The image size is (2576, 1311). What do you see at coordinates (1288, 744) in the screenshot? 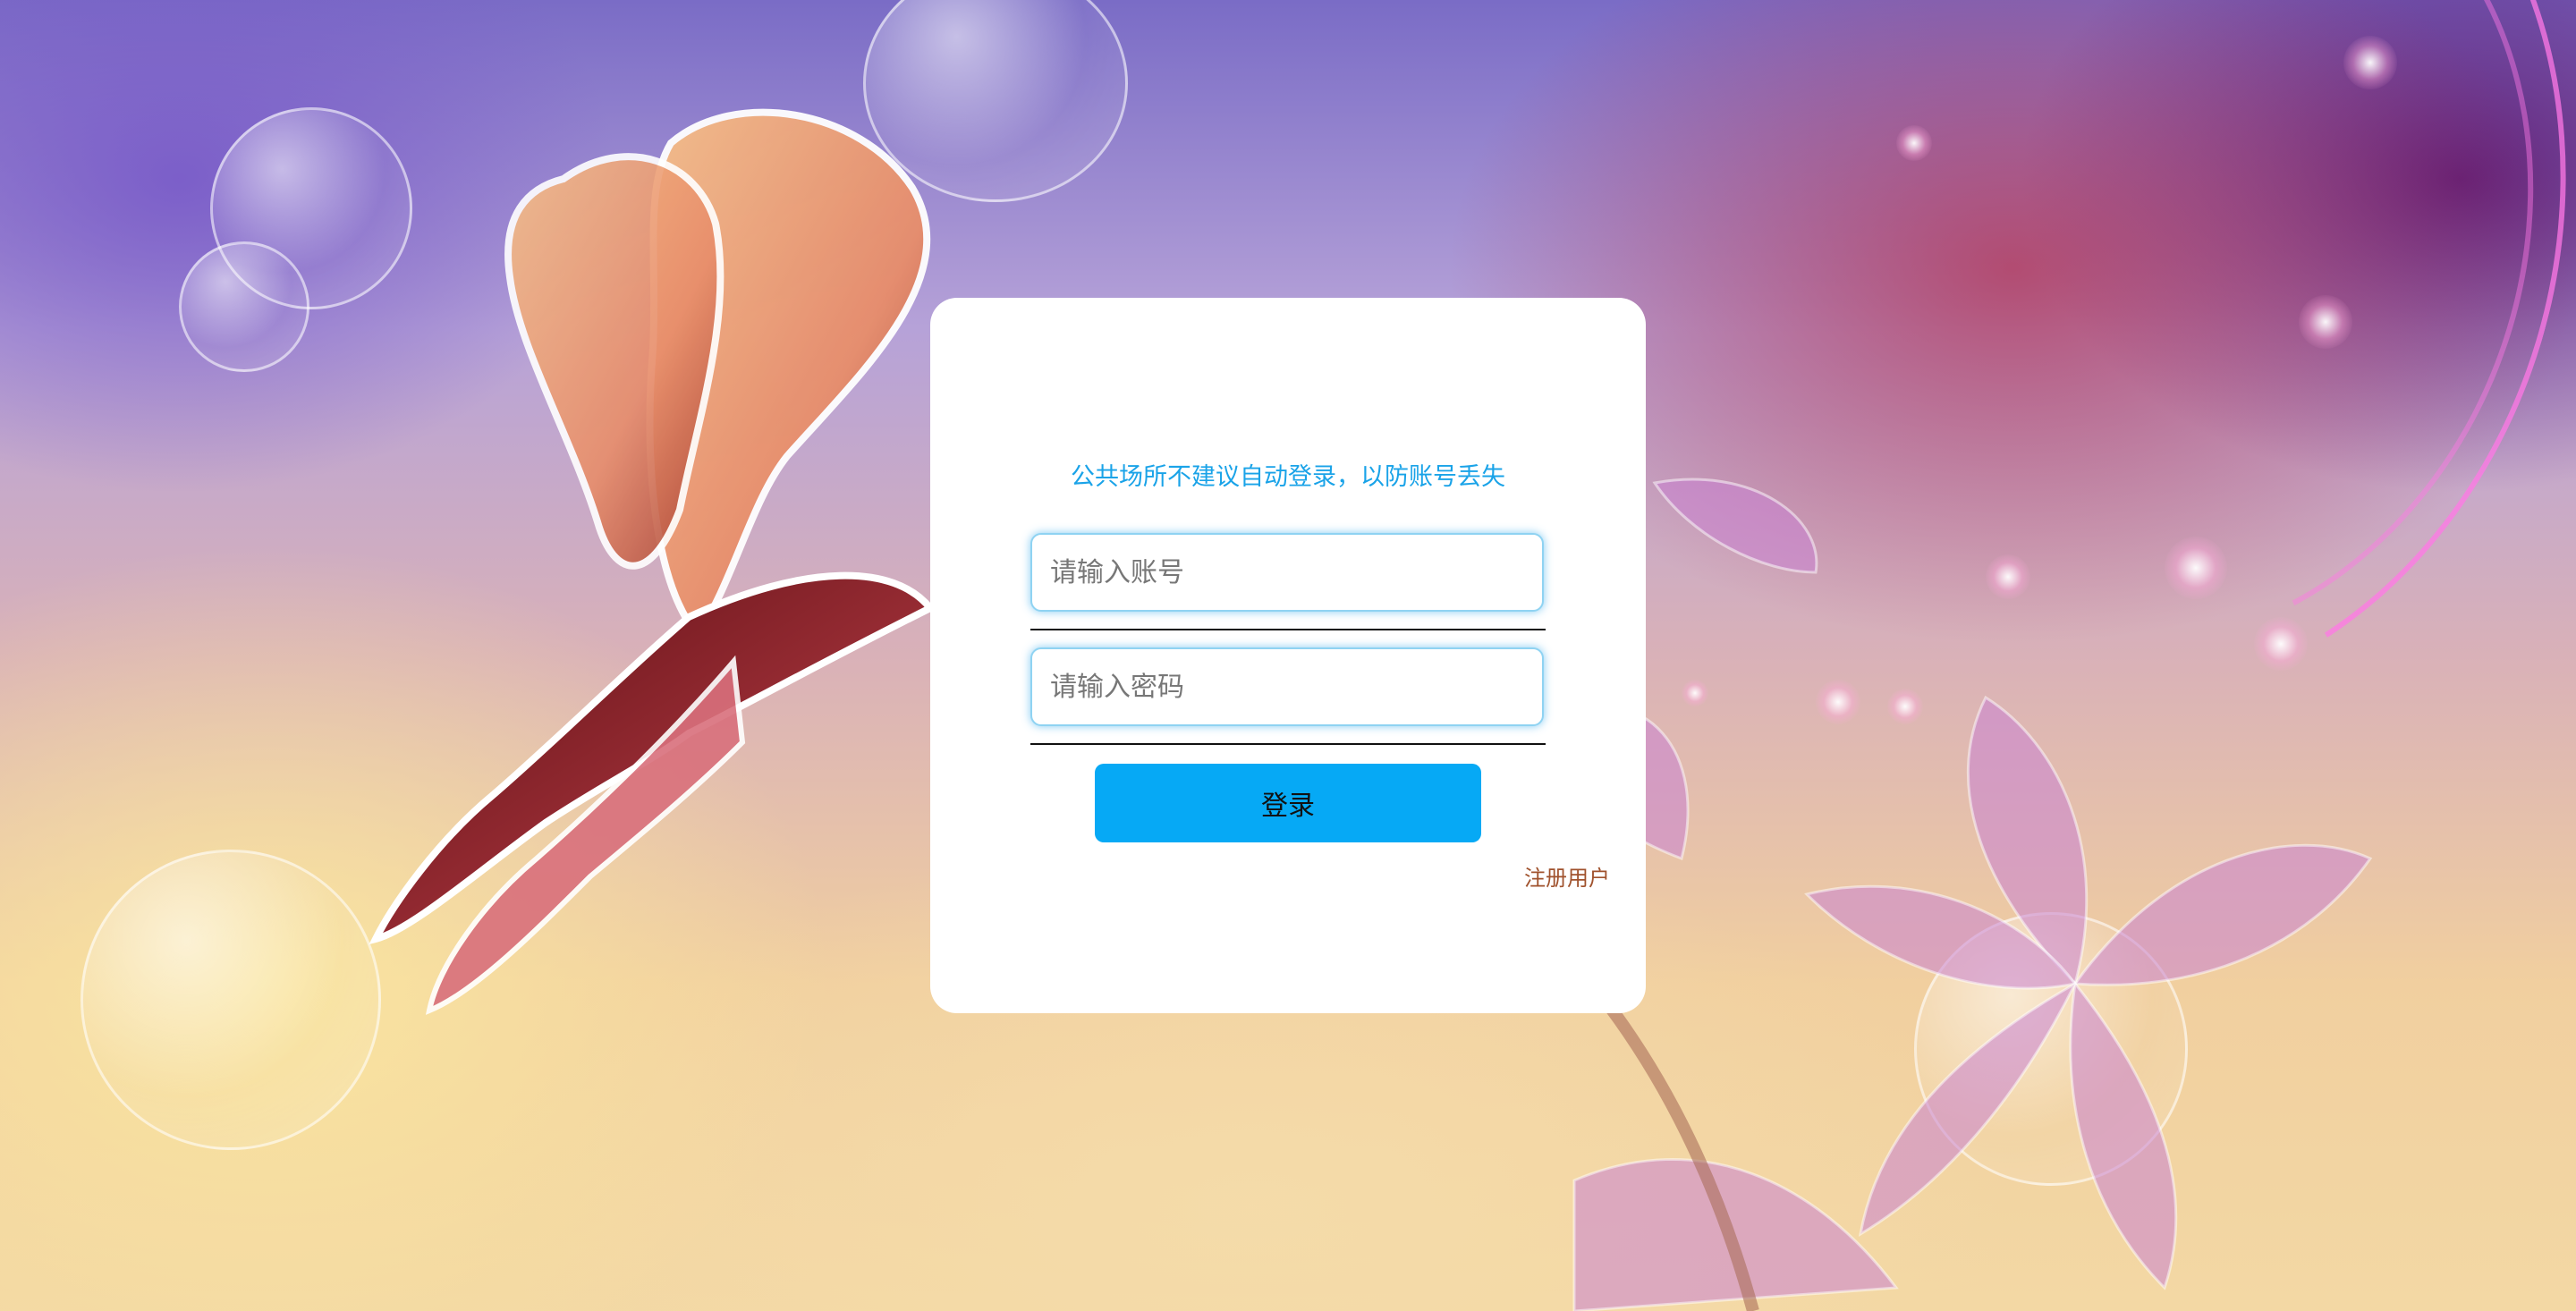
I see `password-underline` at bounding box center [1288, 744].